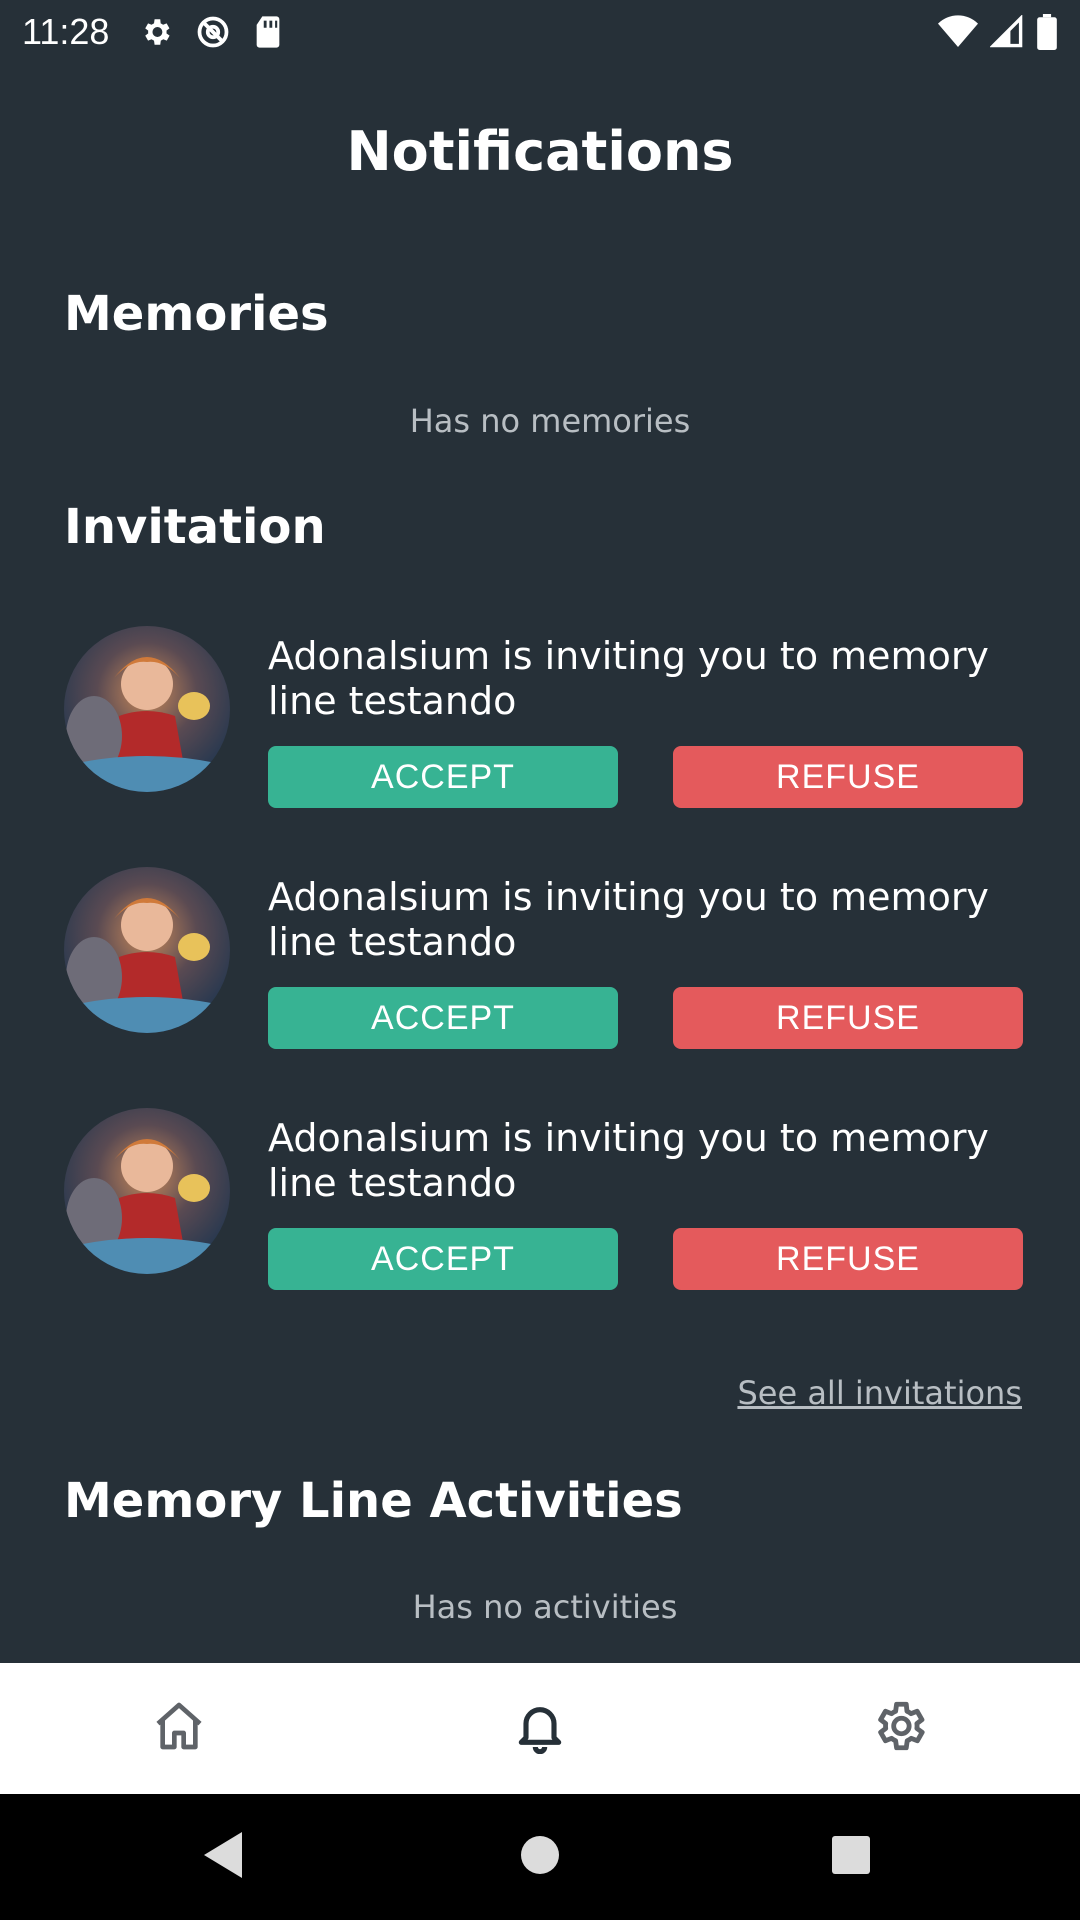 This screenshot has height=1920, width=1080. I want to click on wifi-icon, so click(958, 31).